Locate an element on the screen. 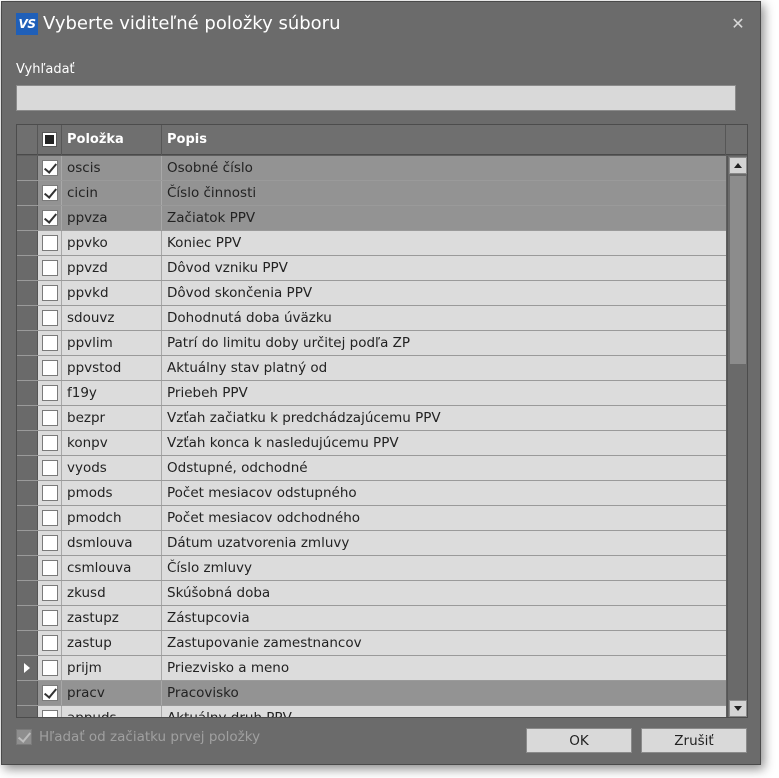  row-description: Zástupcovia is located at coordinates (208, 618).